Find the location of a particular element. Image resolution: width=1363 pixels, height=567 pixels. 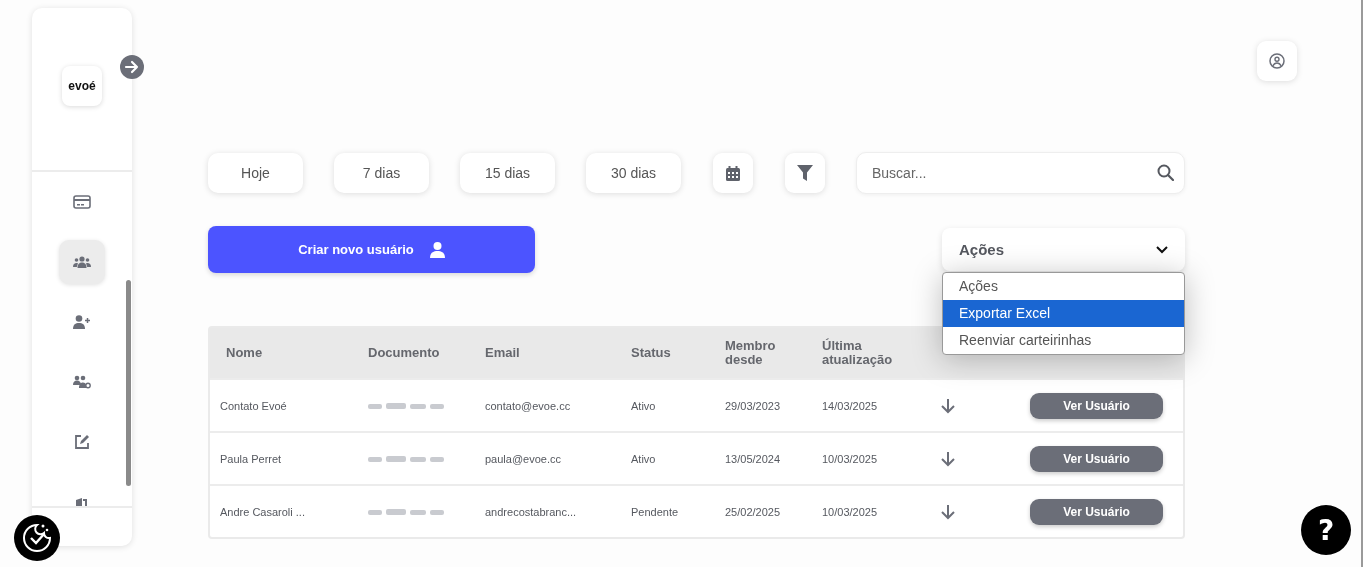

door-icon is located at coordinates (82, 502).